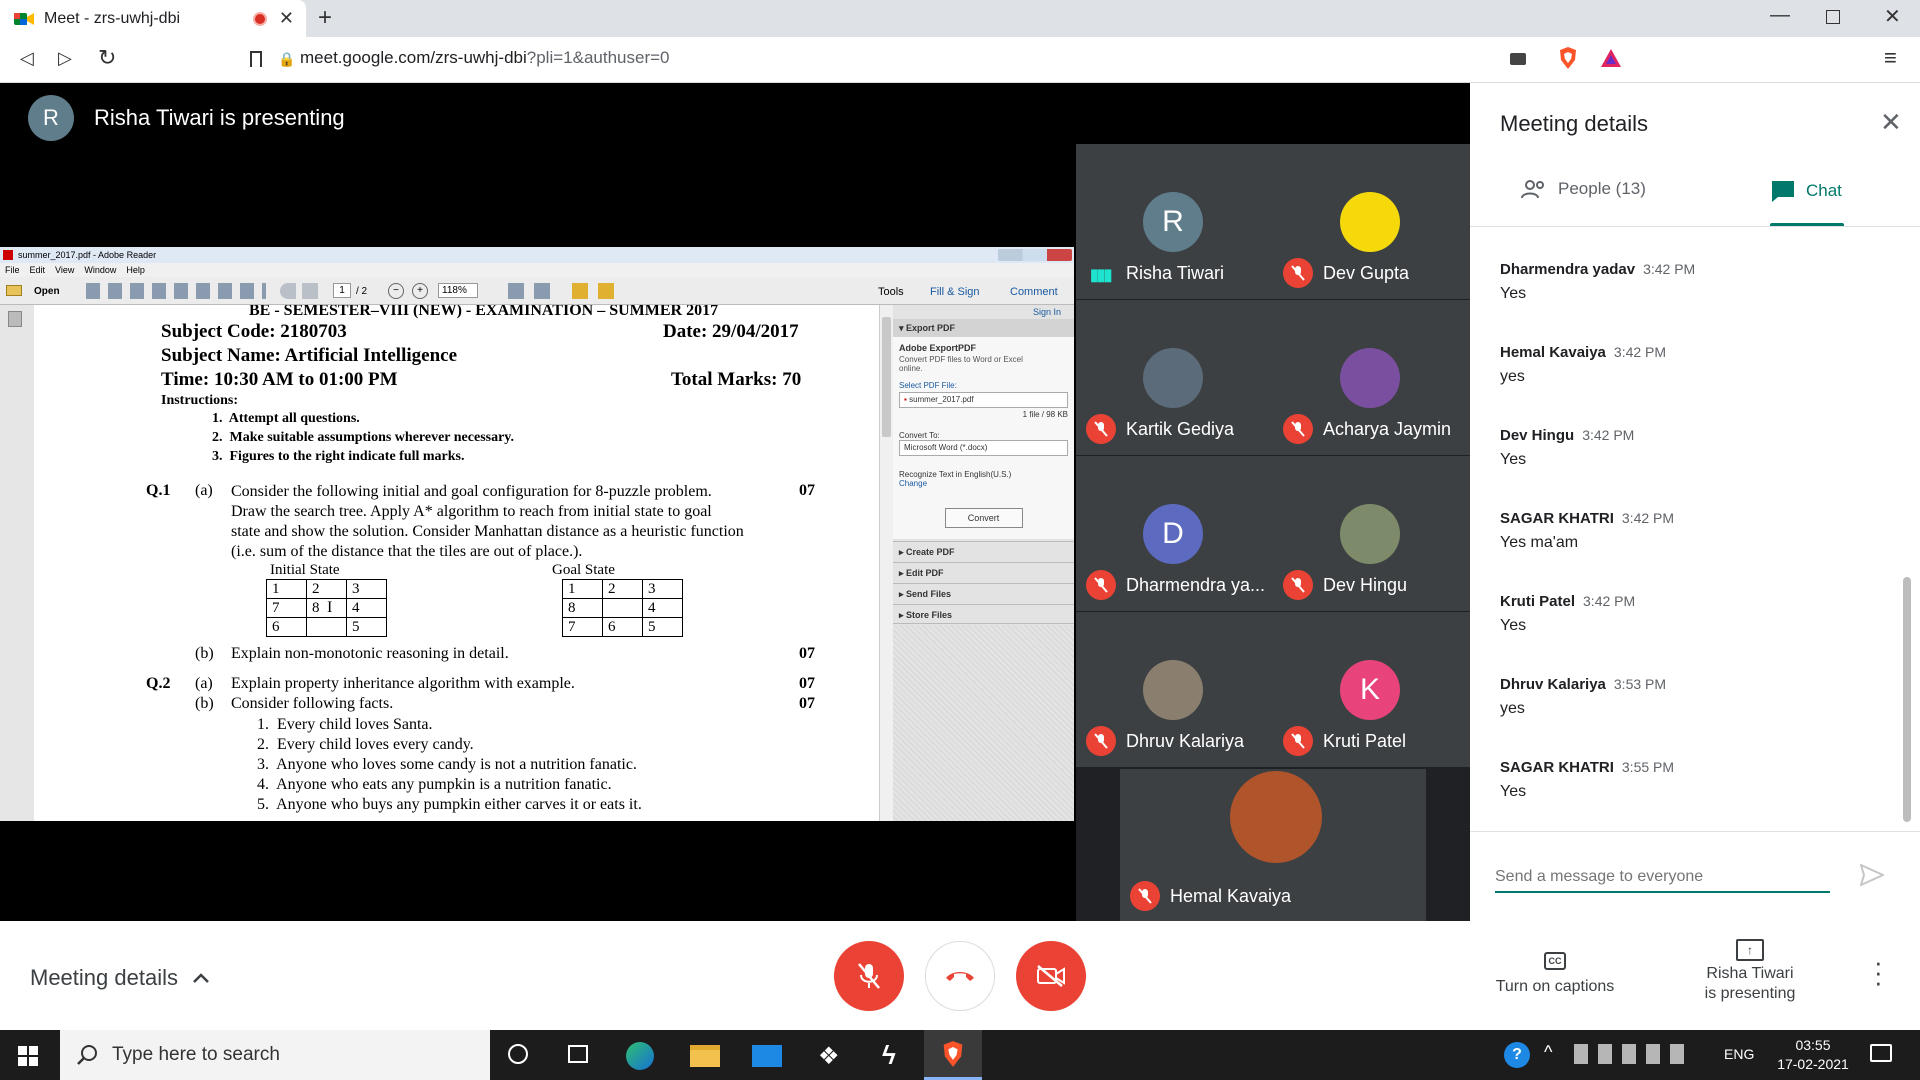 Image resolution: width=1920 pixels, height=1080 pixels. What do you see at coordinates (107, 58) in the screenshot?
I see `reload-icon: ↻` at bounding box center [107, 58].